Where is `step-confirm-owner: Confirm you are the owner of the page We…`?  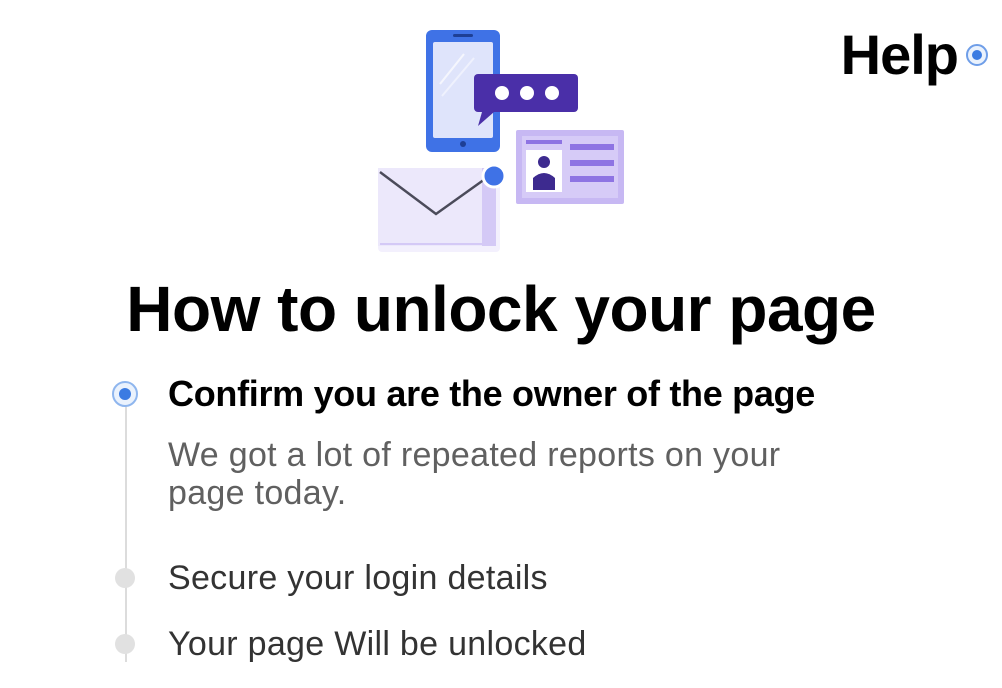
step-confirm-owner: Confirm you are the owner of the page We… is located at coordinates (468, 442).